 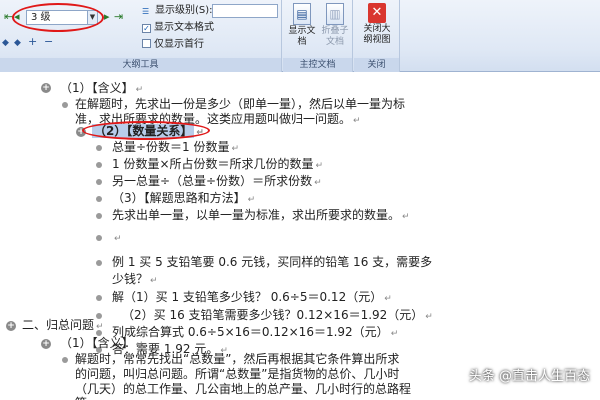 I want to click on body-text-content: 列成综合算式 0.6÷5×16＝0.12×16＝1.92（元）, so click(x=250, y=332).